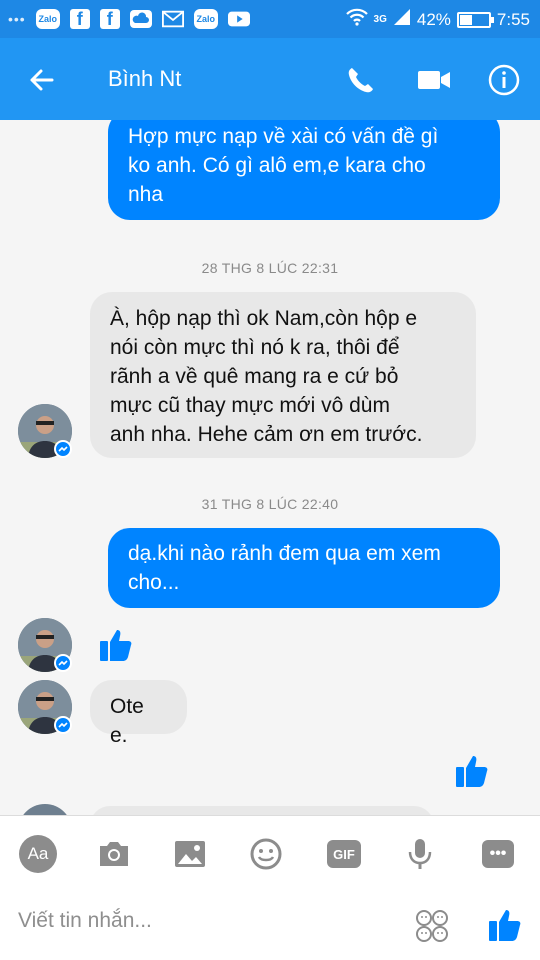  Describe the element at coordinates (45, 809) in the screenshot. I see `contact-avatar` at that location.